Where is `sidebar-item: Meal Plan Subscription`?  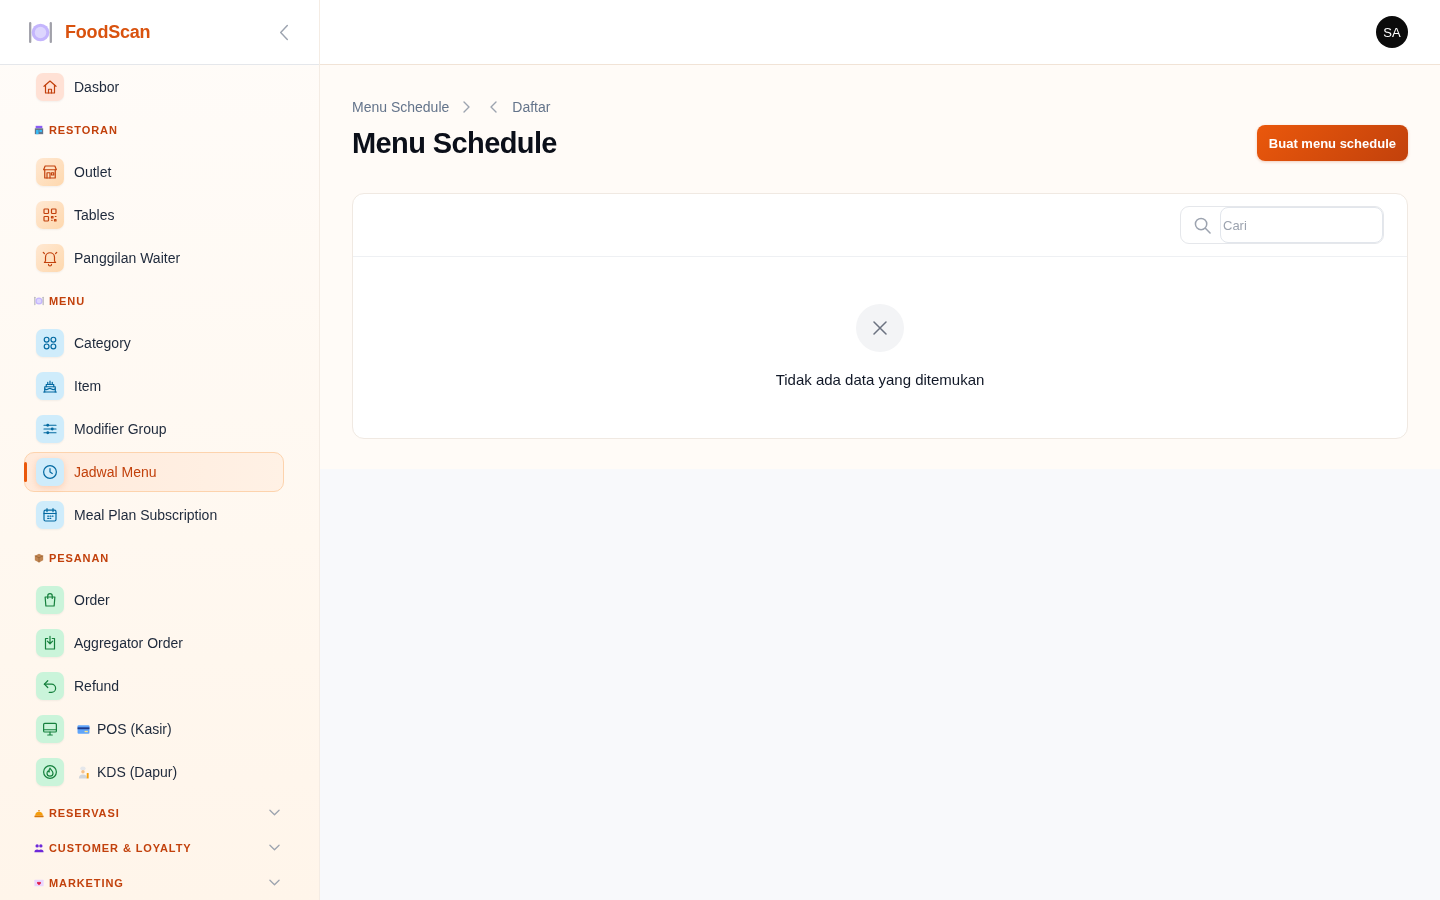 sidebar-item: Meal Plan Subscription is located at coordinates (154, 515).